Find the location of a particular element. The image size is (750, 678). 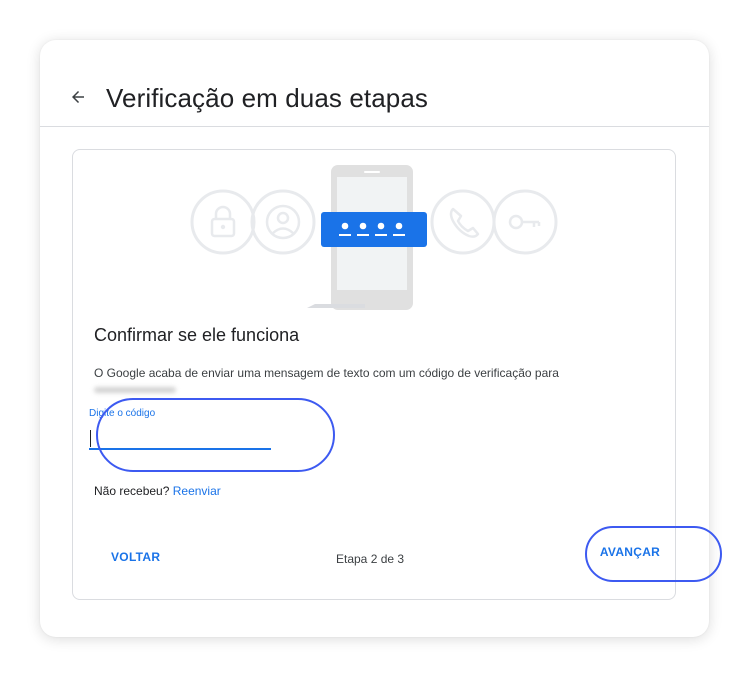

resend-link: Reenviar is located at coordinates (197, 491).